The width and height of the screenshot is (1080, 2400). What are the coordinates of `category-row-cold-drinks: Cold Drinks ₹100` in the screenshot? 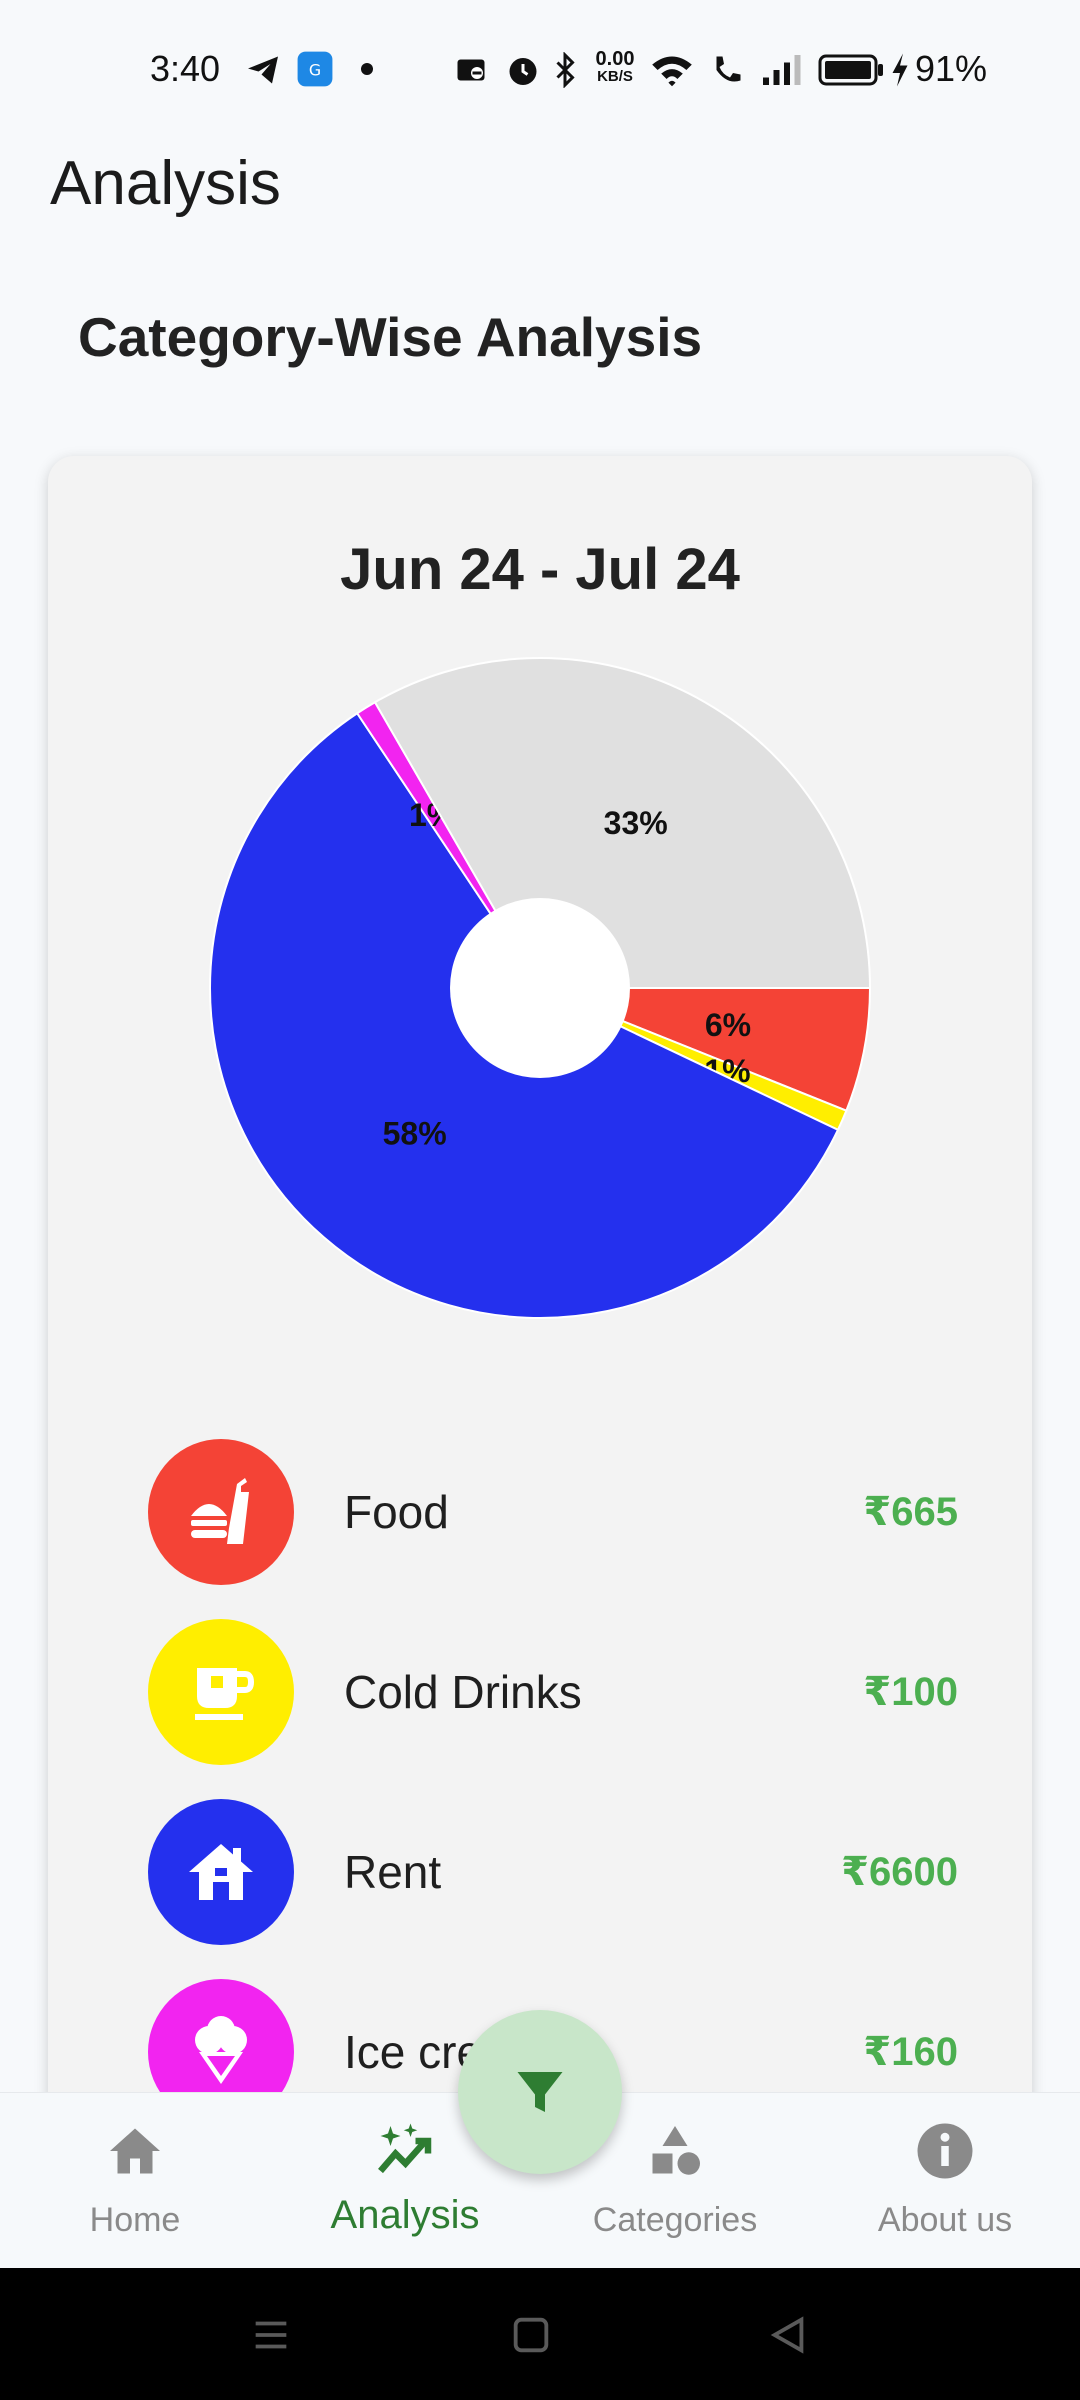 It's located at (553, 1692).